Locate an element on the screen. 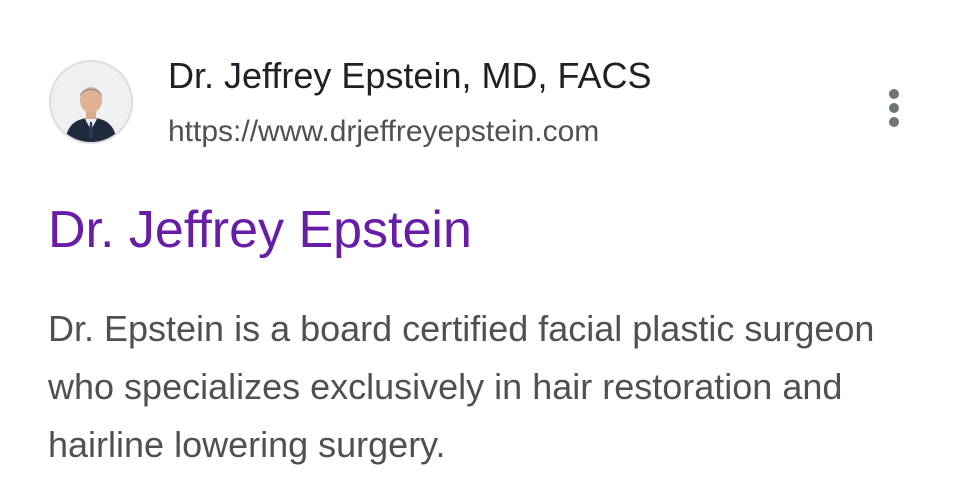 This screenshot has width=960, height=499. result-title-link: Dr. Jeffrey Epstein is located at coordinates (260, 230).